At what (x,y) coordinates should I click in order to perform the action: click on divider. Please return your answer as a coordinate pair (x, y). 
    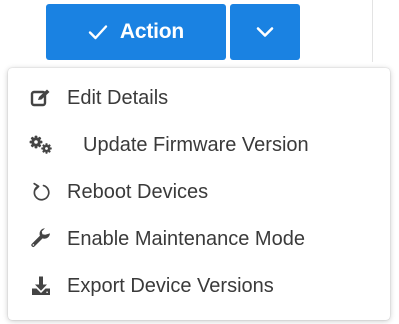
    Looking at the image, I should click on (372, 31).